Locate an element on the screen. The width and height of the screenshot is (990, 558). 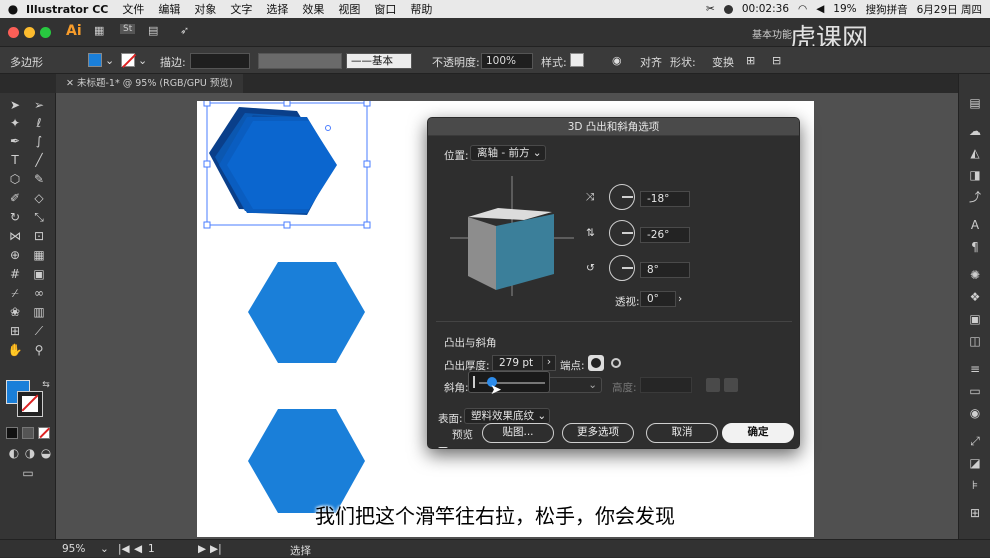
gradient-mode-icon is located at coordinates (28, 433).